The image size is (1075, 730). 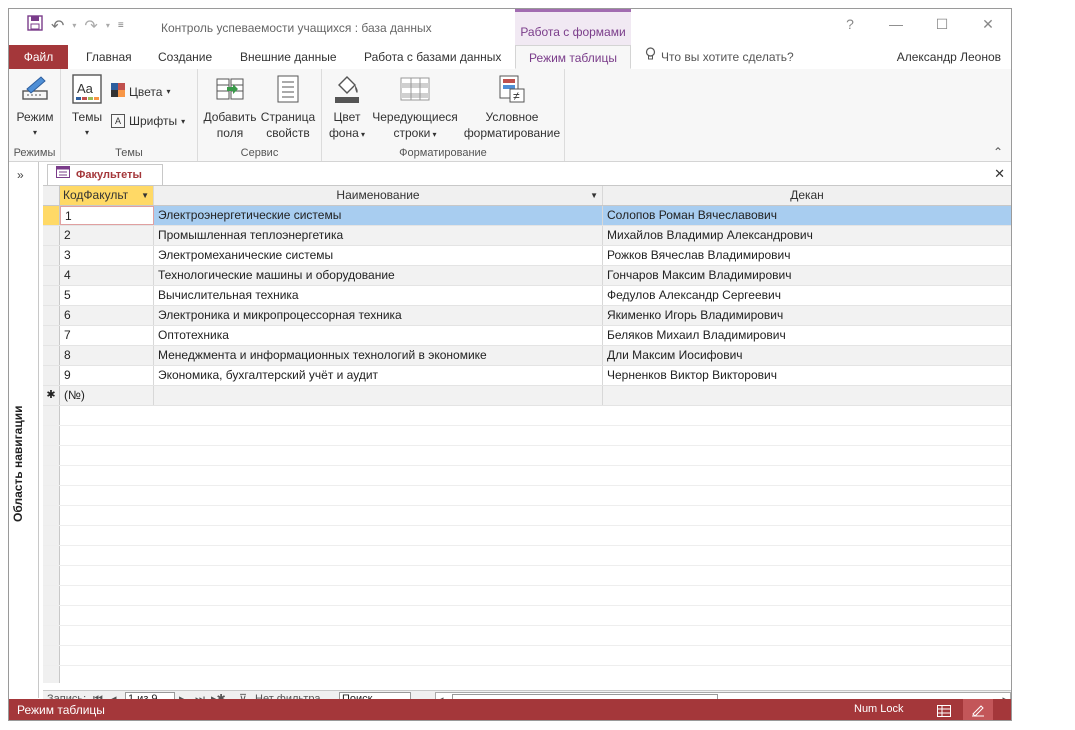 I want to click on tab-home: Главная, so click(x=109, y=57).